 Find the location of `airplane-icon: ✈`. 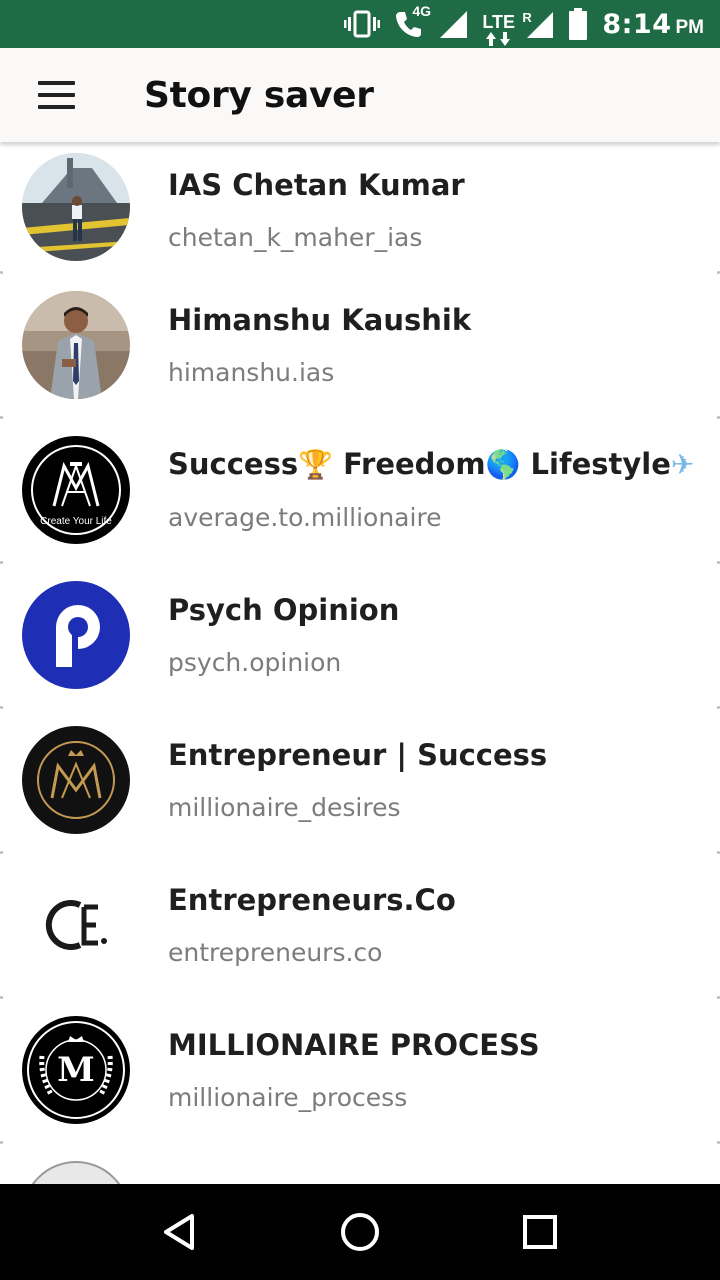

airplane-icon: ✈ is located at coordinates (682, 464).